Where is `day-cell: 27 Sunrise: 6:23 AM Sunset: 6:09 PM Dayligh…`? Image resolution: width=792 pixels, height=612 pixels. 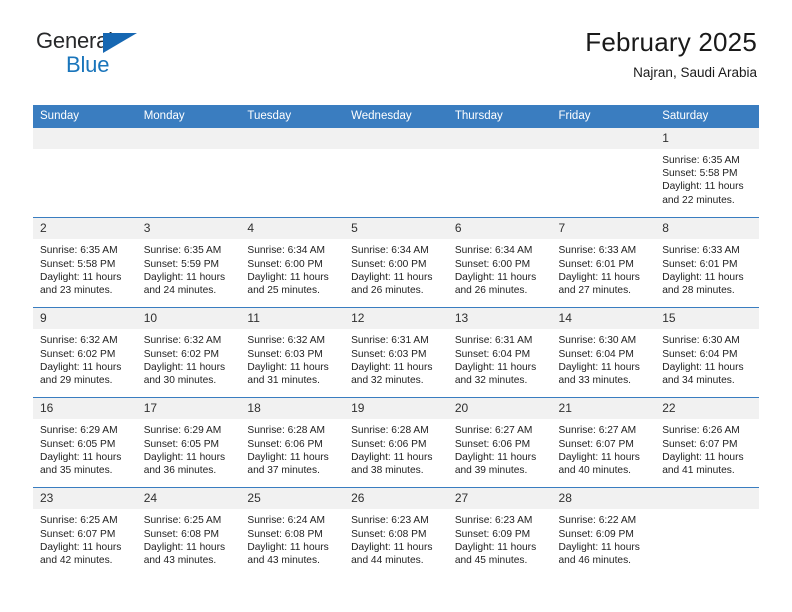 day-cell: 27 Sunrise: 6:23 AM Sunset: 6:09 PM Dayligh… is located at coordinates (499, 532).